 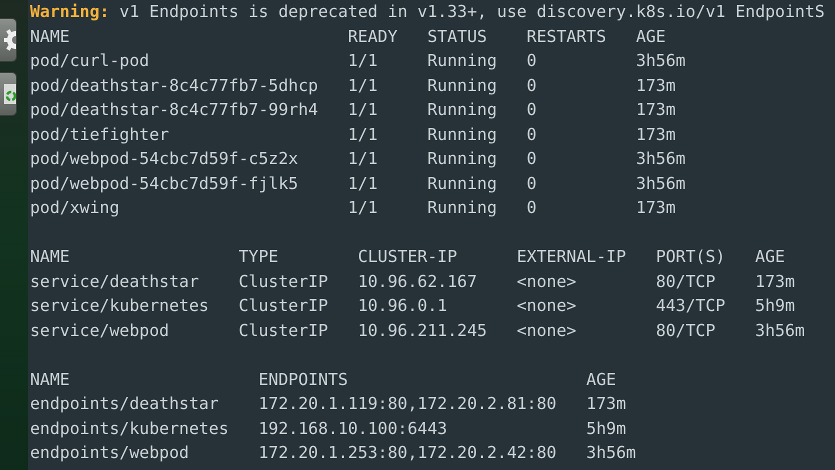 I want to click on table-cell: endpoints/deathstar, so click(x=124, y=403).